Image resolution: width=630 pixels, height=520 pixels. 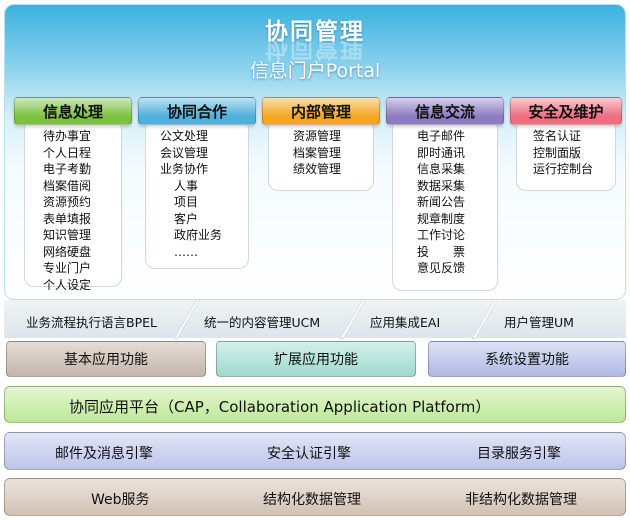 What do you see at coordinates (441, 251) in the screenshot?
I see `list-item: 投 票` at bounding box center [441, 251].